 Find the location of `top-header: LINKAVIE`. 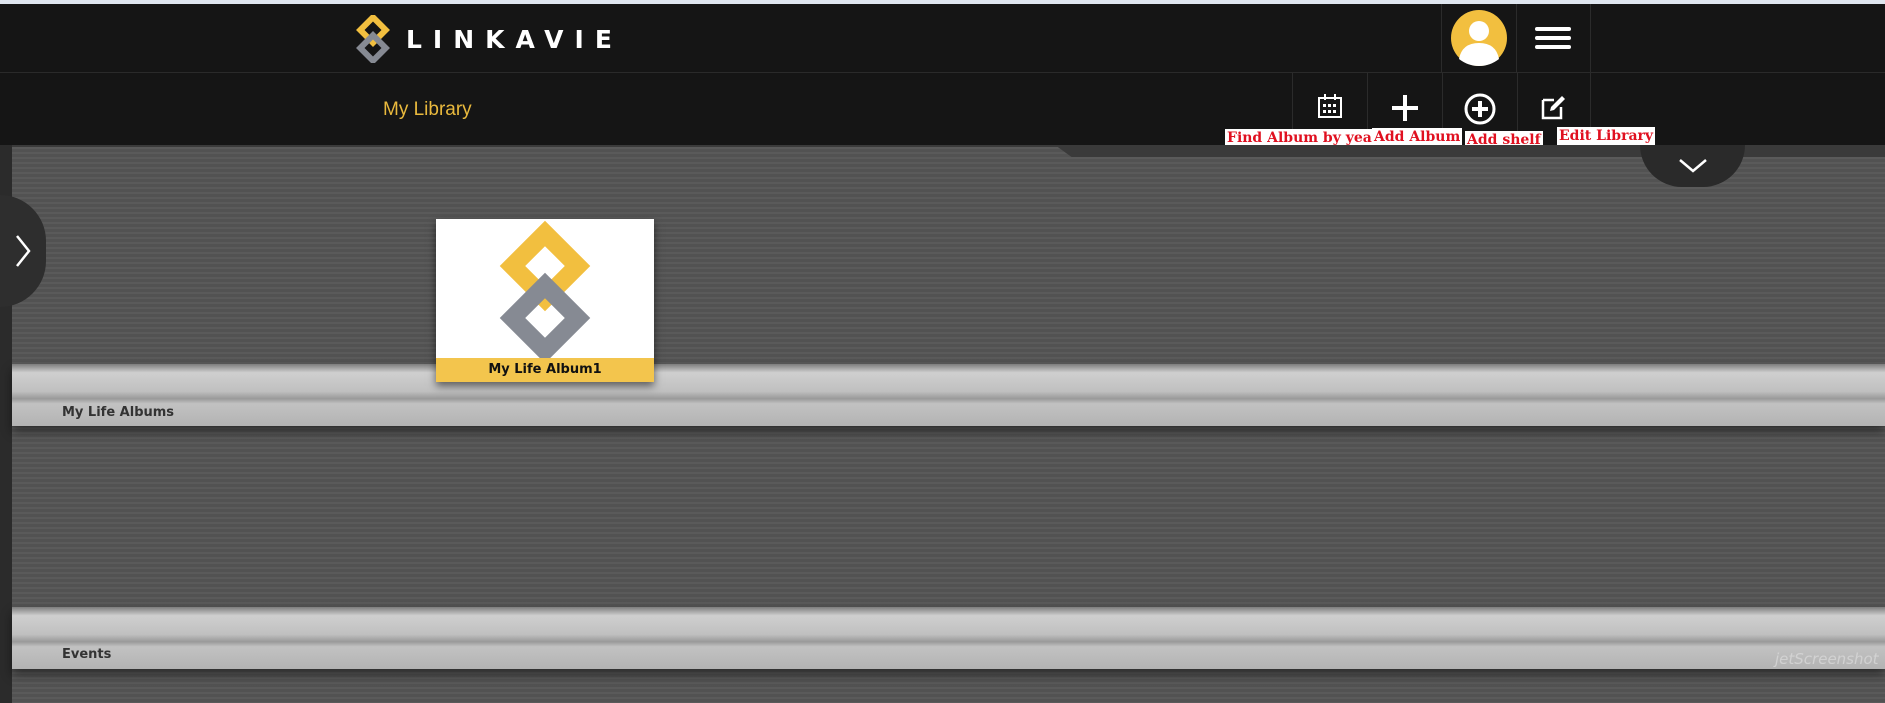

top-header: LINKAVIE is located at coordinates (942, 38).